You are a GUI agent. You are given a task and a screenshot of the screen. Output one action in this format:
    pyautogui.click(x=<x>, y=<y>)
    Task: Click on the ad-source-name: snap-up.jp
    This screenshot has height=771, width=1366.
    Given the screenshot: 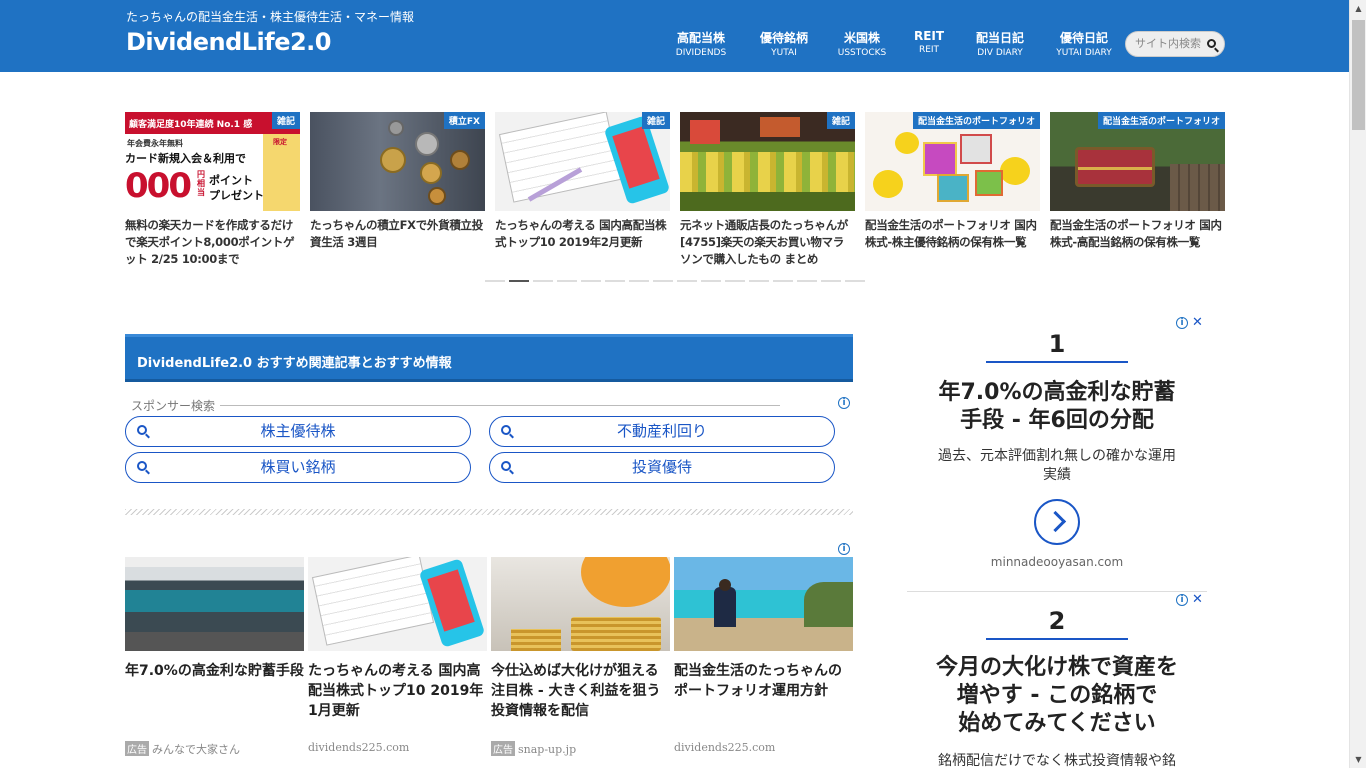 What is the action you would take?
    pyautogui.click(x=547, y=749)
    